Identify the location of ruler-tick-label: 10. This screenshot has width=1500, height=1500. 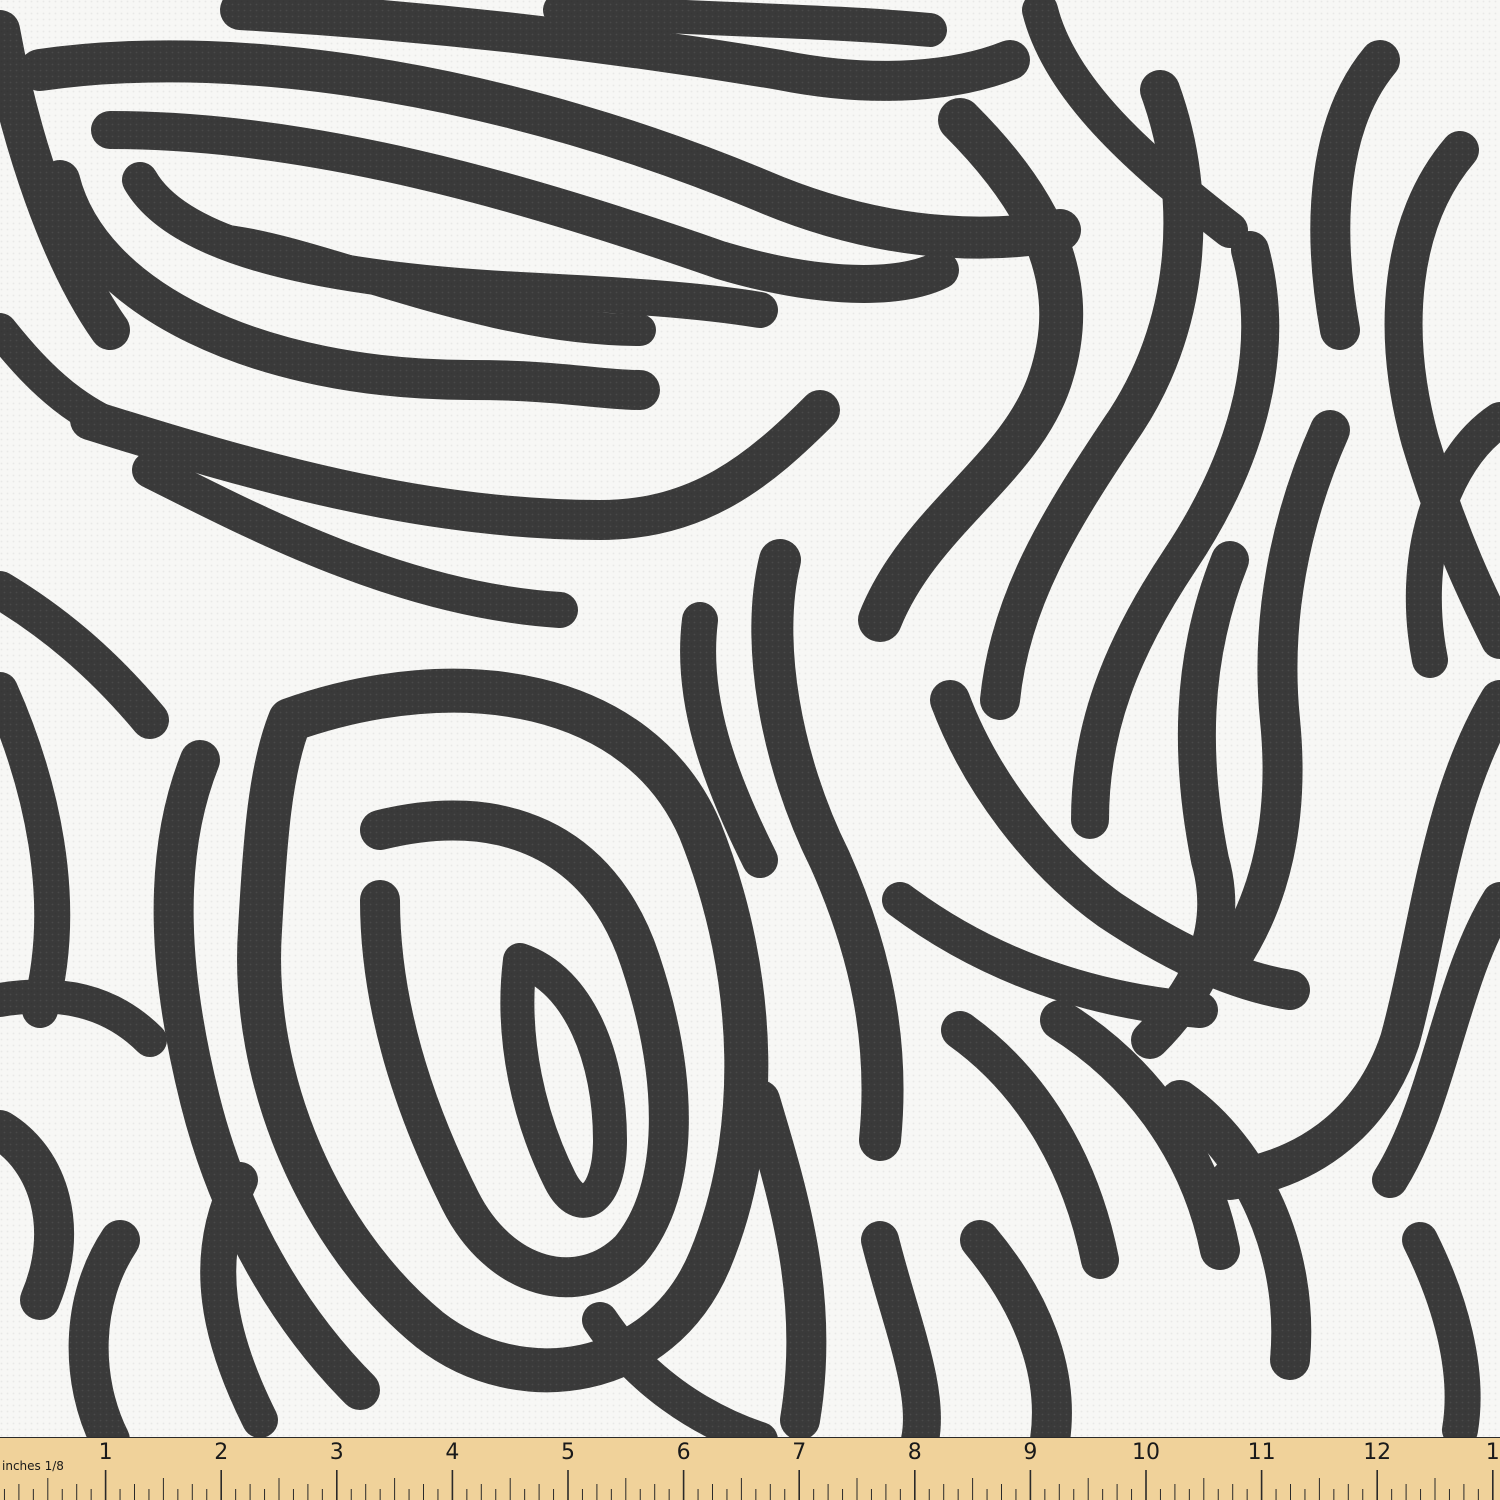
(1146, 1452).